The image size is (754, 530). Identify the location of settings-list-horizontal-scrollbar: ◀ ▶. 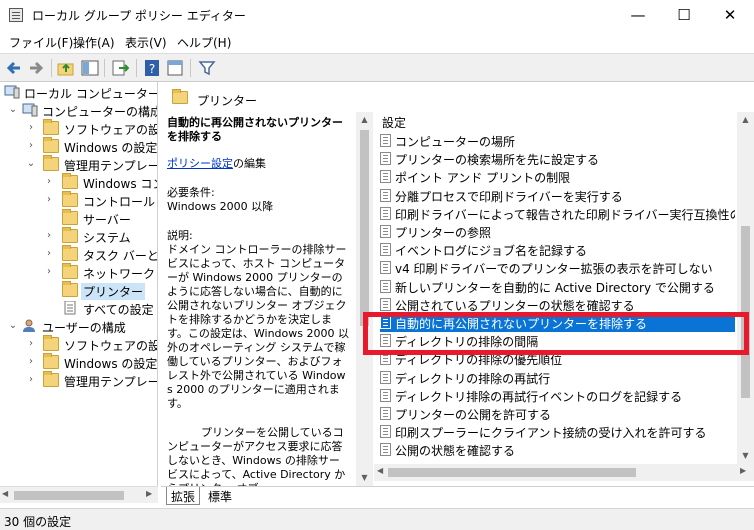
(564, 472).